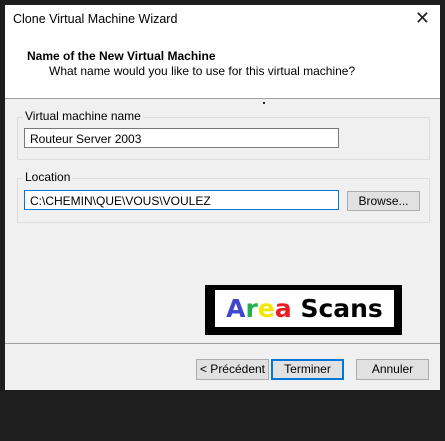 This screenshot has width=445, height=441. What do you see at coordinates (121, 56) in the screenshot?
I see `page-title: Name of the New Virtual Machine` at bounding box center [121, 56].